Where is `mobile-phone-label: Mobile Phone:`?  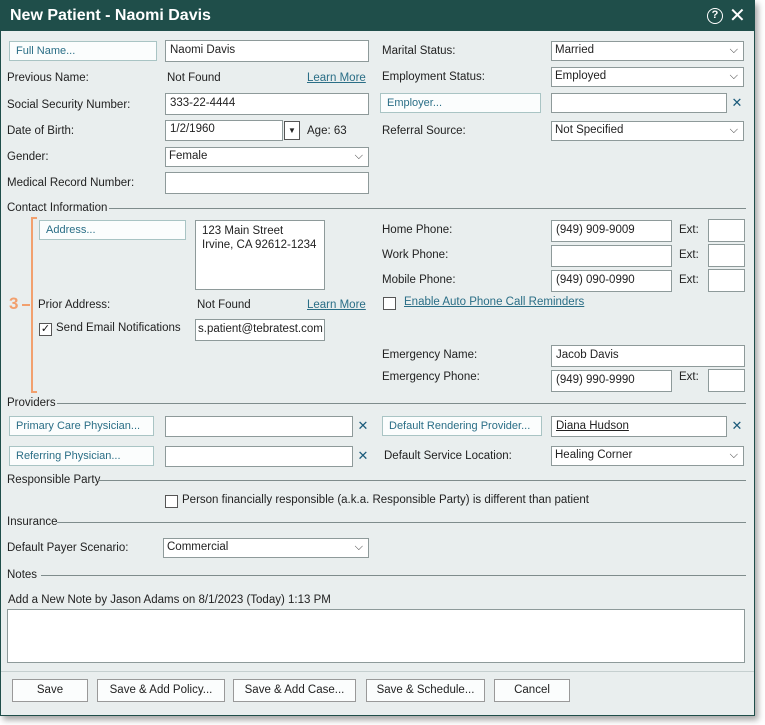
mobile-phone-label: Mobile Phone: is located at coordinates (419, 280).